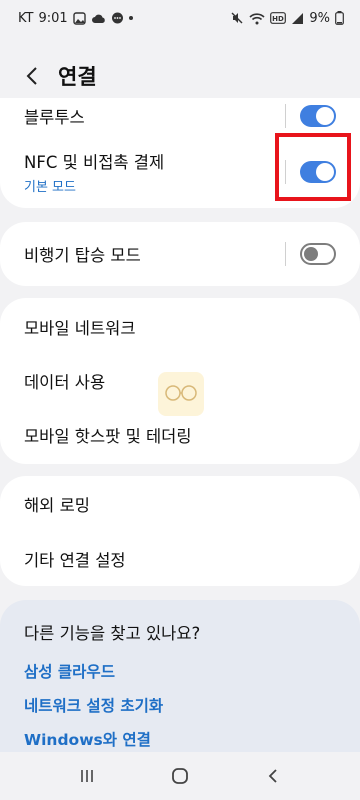 Image resolution: width=360 pixels, height=800 pixels. I want to click on navigation-bar, so click(180, 776).